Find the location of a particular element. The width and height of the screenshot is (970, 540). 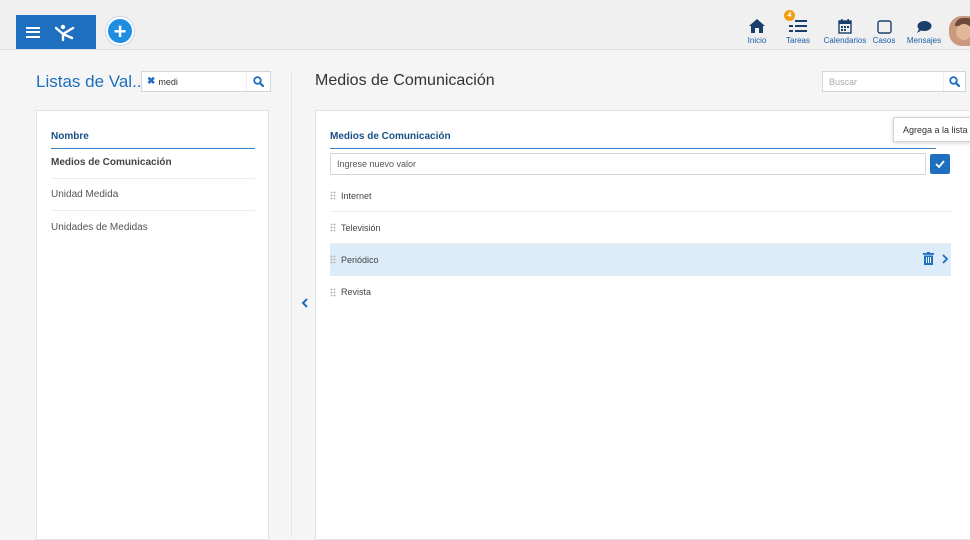

cases-icon is located at coordinates (884, 27).